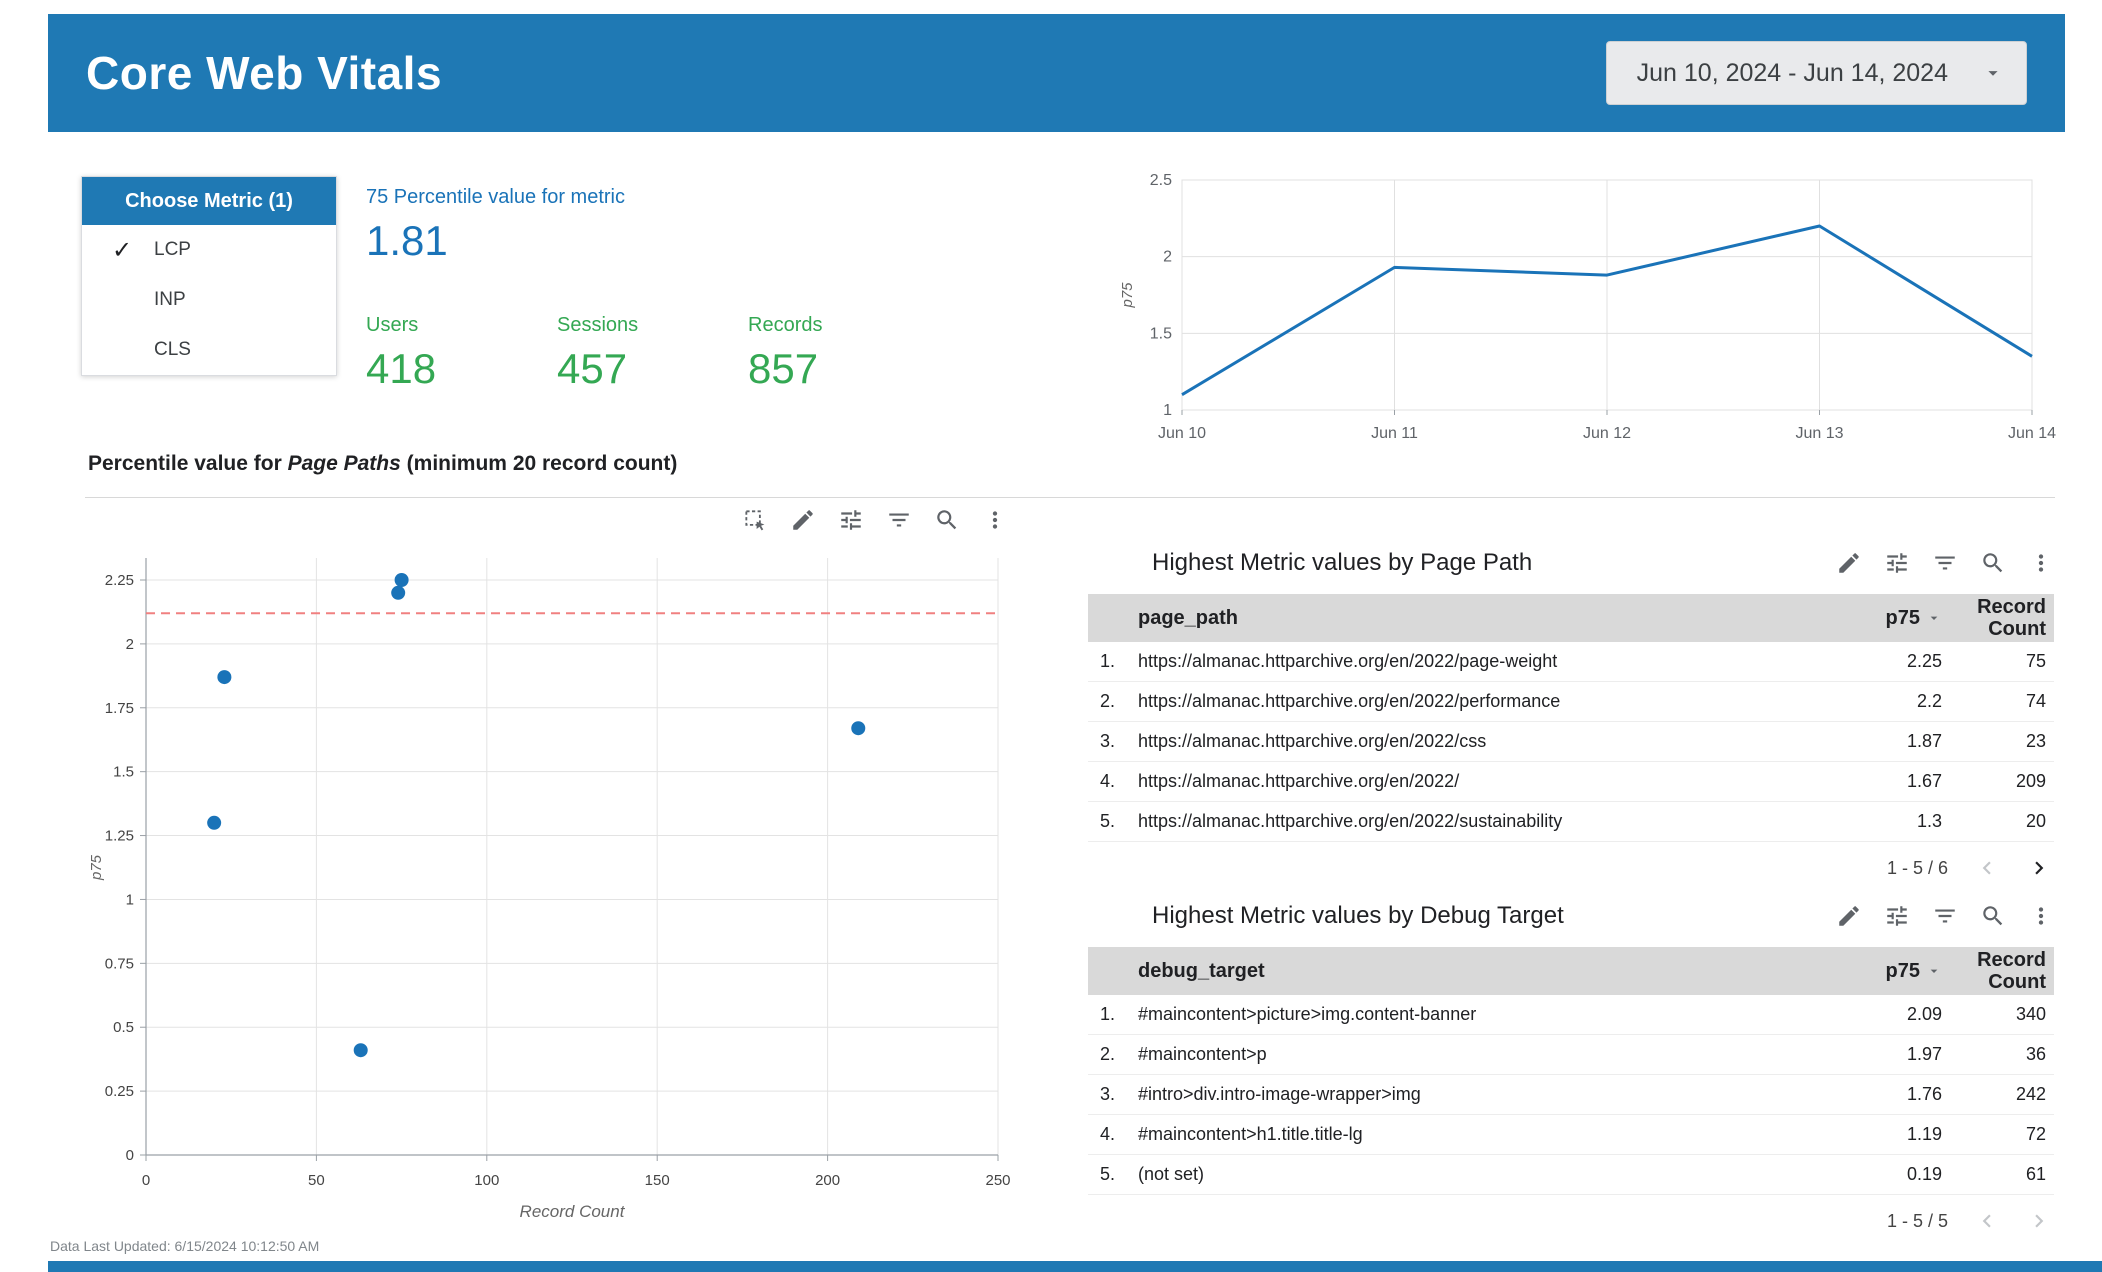  Describe the element at coordinates (1465, 971) in the screenshot. I see `debug-target-column-header: debug_target` at that location.